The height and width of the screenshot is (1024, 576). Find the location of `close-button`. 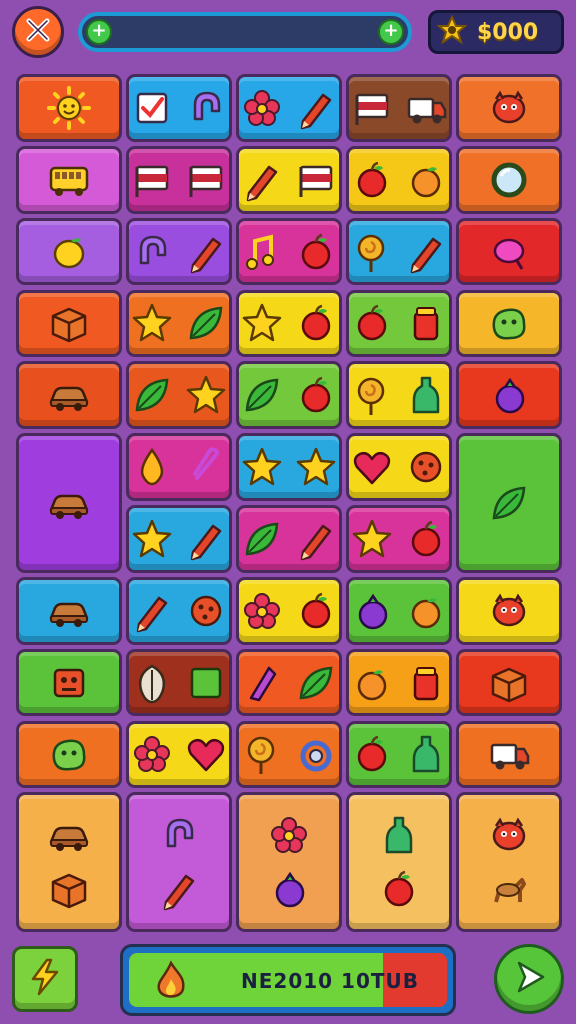

close-button is located at coordinates (38, 32).